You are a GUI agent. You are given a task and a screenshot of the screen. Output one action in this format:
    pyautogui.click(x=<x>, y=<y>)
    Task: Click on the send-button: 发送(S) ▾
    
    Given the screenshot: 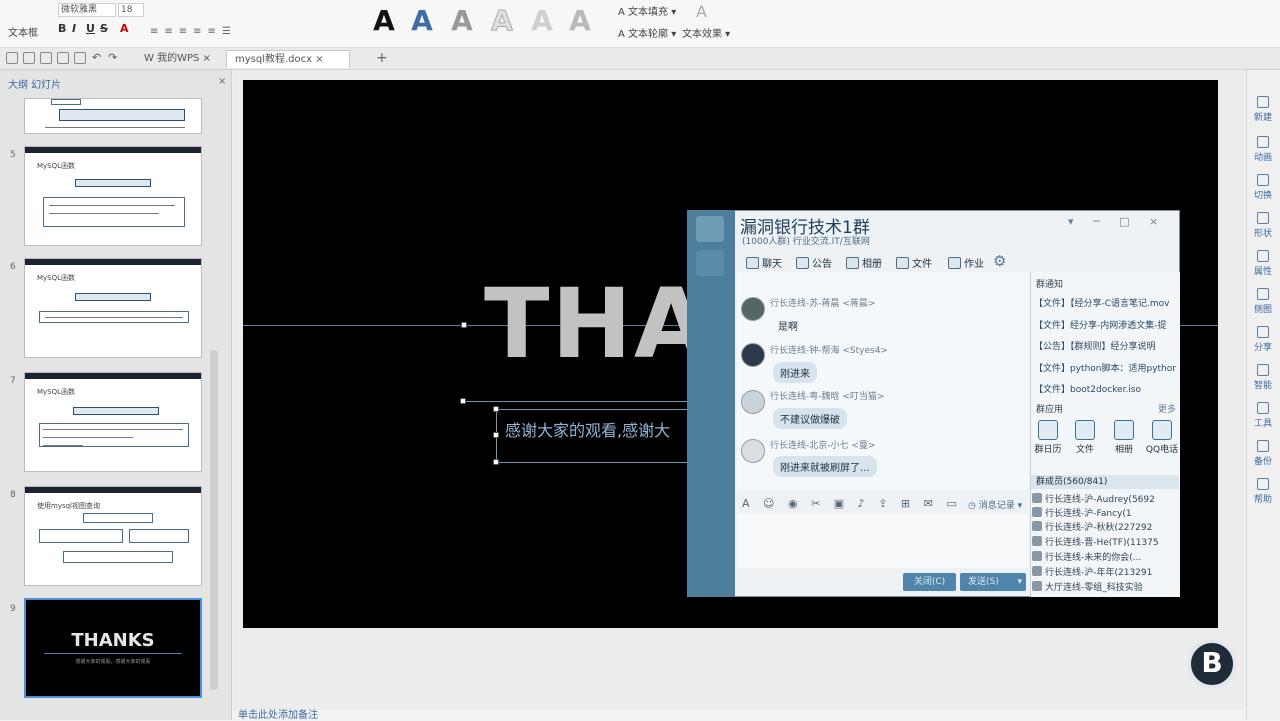 What is the action you would take?
    pyautogui.click(x=993, y=582)
    